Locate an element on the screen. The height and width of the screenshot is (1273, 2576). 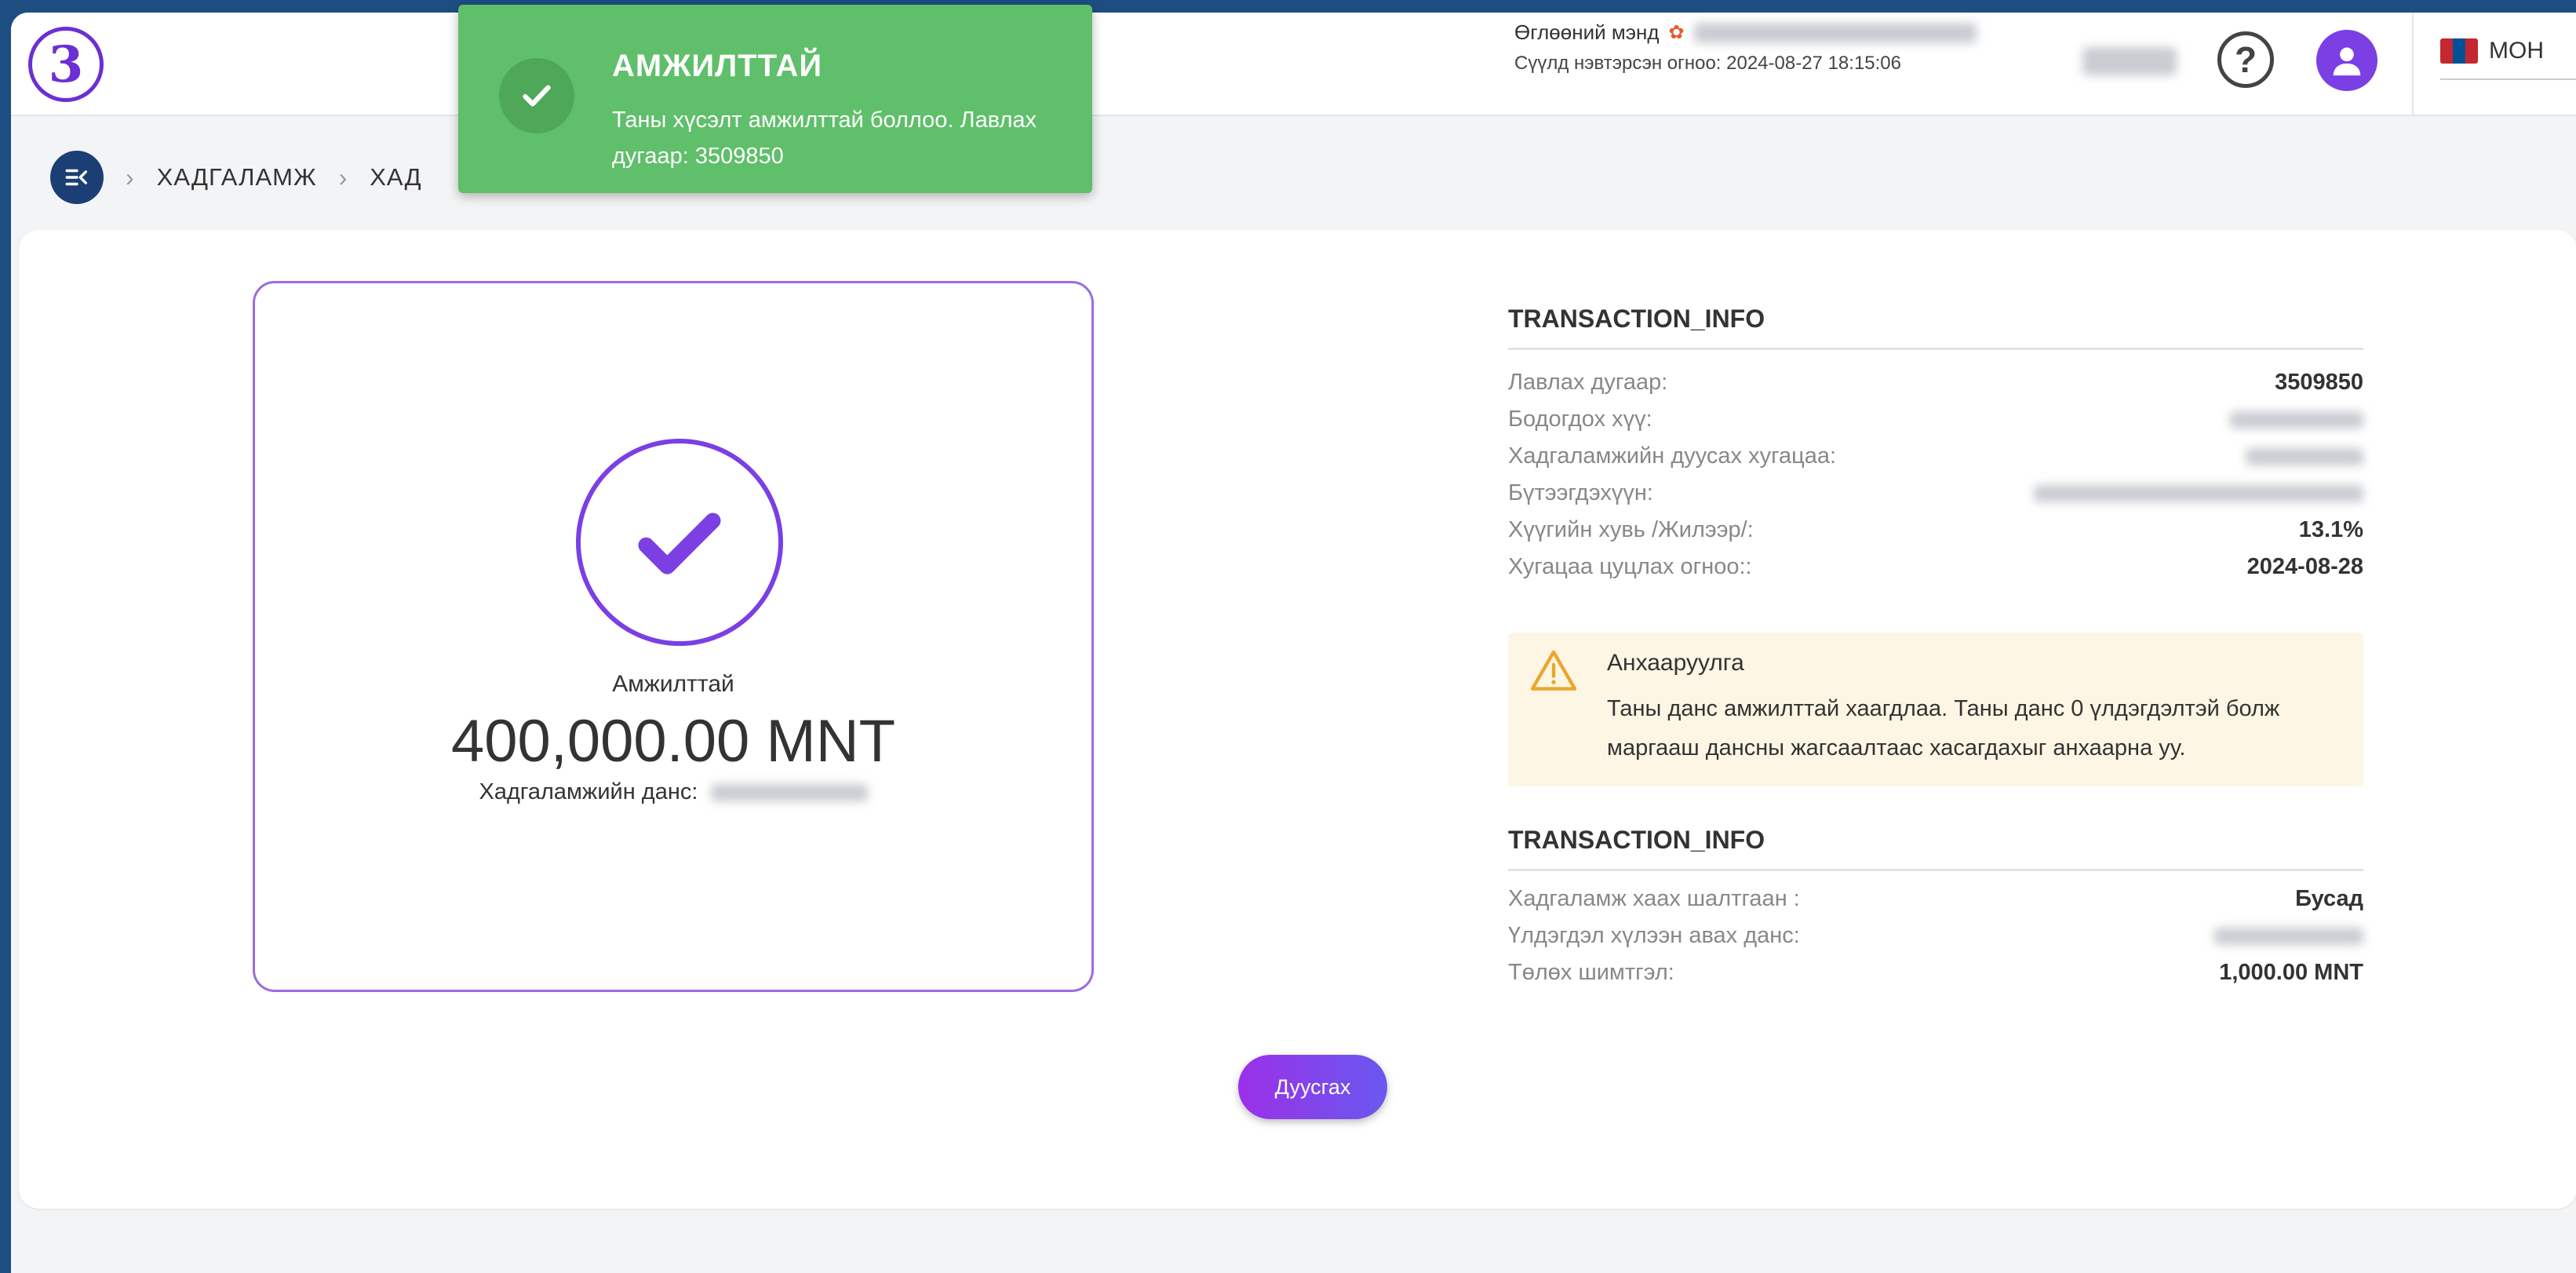
fee-amount: 1,000.00 MNT is located at coordinates (2291, 972).